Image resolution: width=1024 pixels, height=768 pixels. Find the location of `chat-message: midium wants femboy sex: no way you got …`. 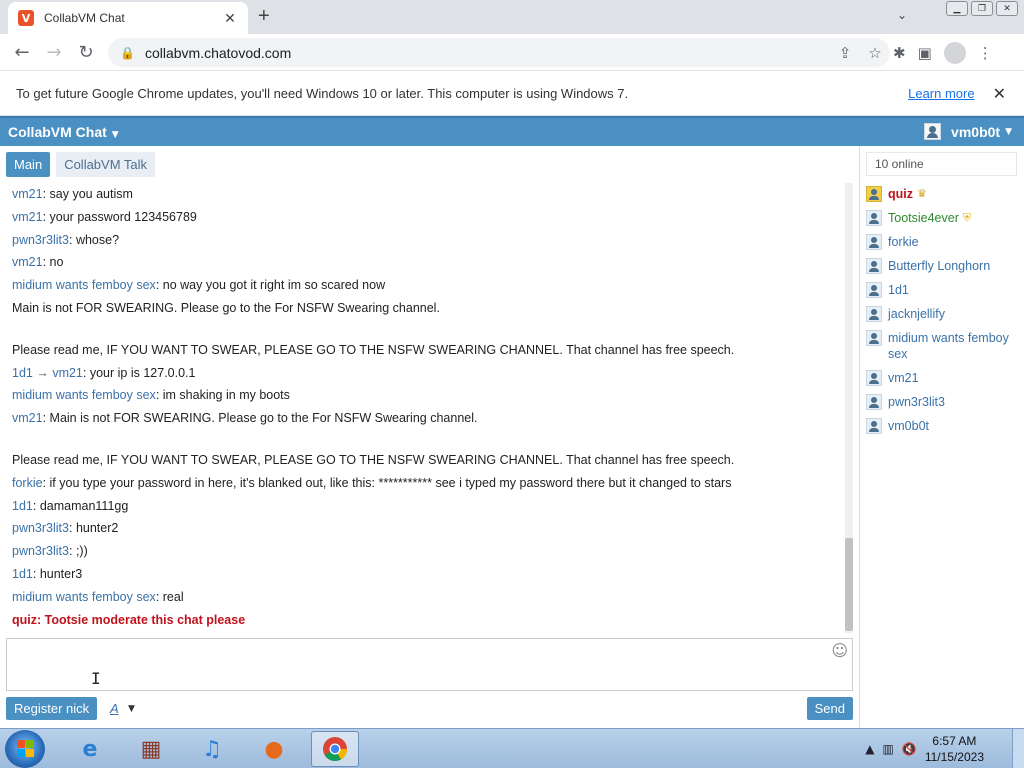

chat-message: midium wants femboy sex: no way you got … is located at coordinates (199, 285).